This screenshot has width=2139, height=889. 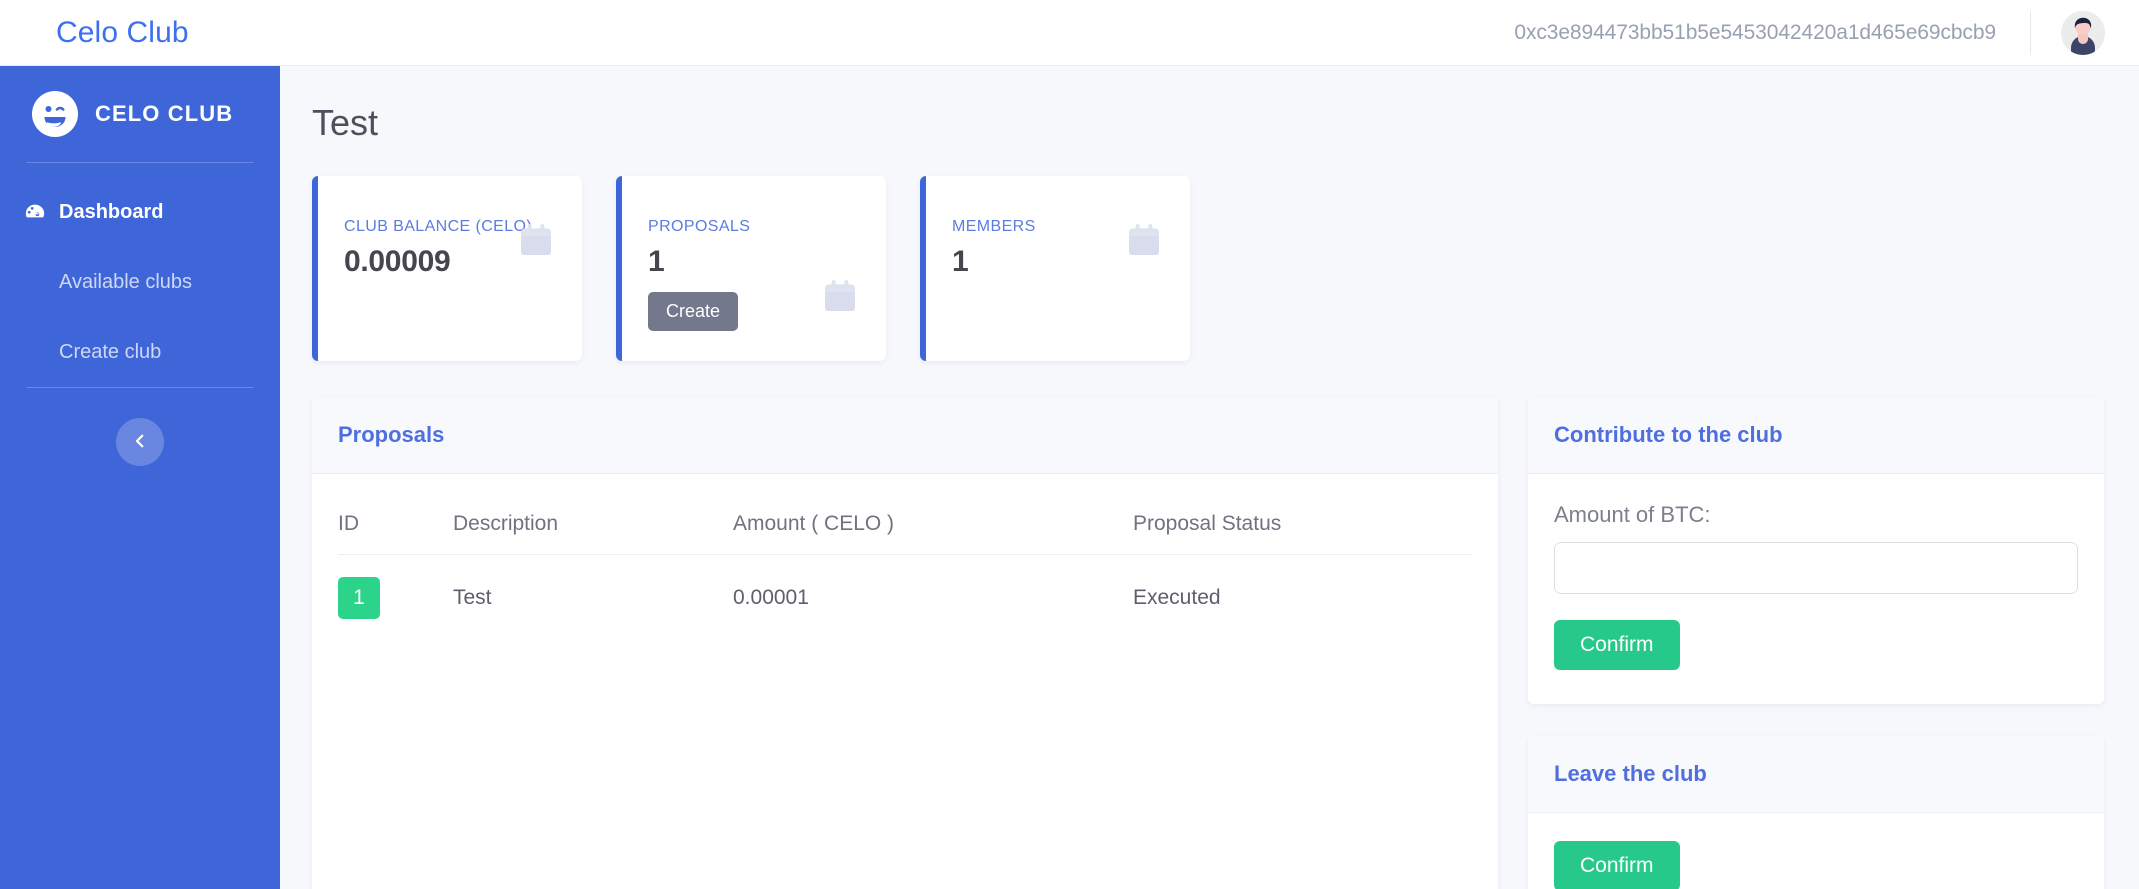 What do you see at coordinates (1668, 434) in the screenshot?
I see `panel-title: Contribute to the club` at bounding box center [1668, 434].